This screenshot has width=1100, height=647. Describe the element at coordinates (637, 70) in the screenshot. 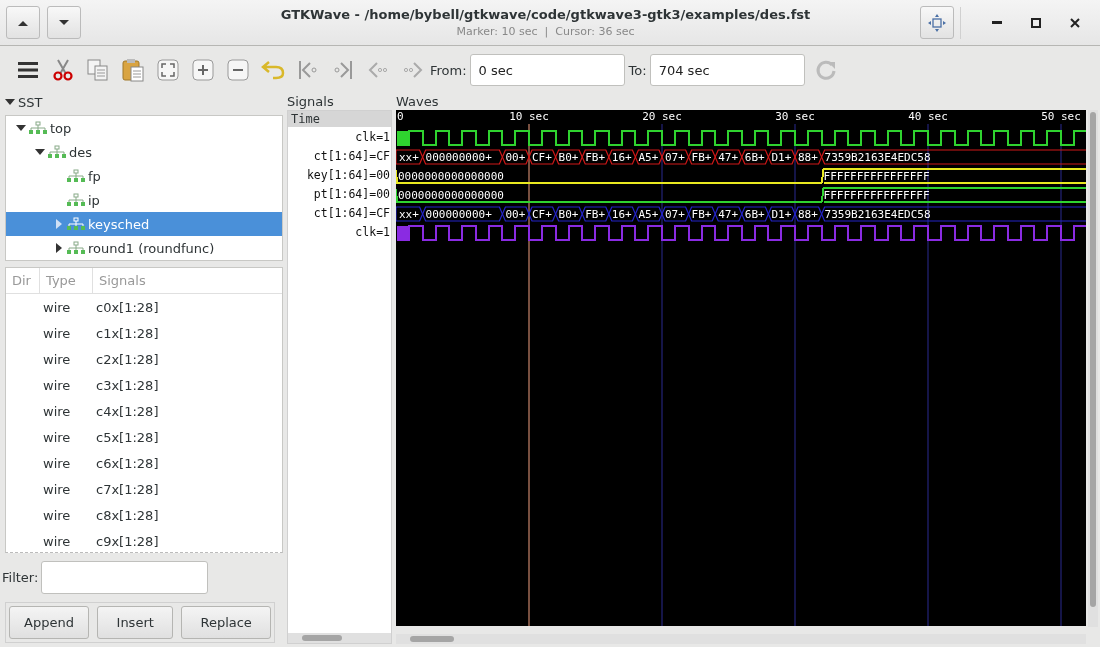

I see `to-label: To:` at that location.